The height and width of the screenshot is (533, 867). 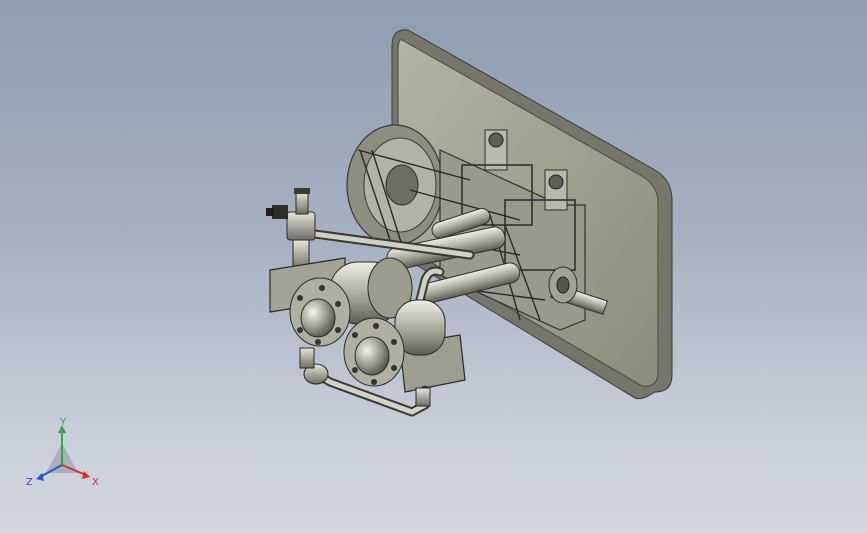 What do you see at coordinates (95, 482) in the screenshot?
I see `x-axis-label: X` at bounding box center [95, 482].